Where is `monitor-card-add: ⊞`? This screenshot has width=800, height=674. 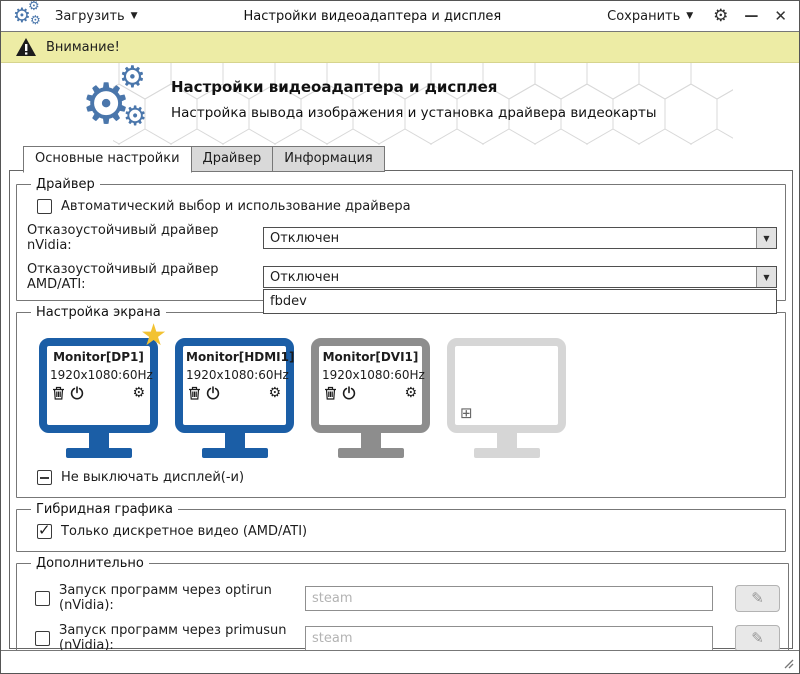 monitor-card-add: ⊞ is located at coordinates (506, 398).